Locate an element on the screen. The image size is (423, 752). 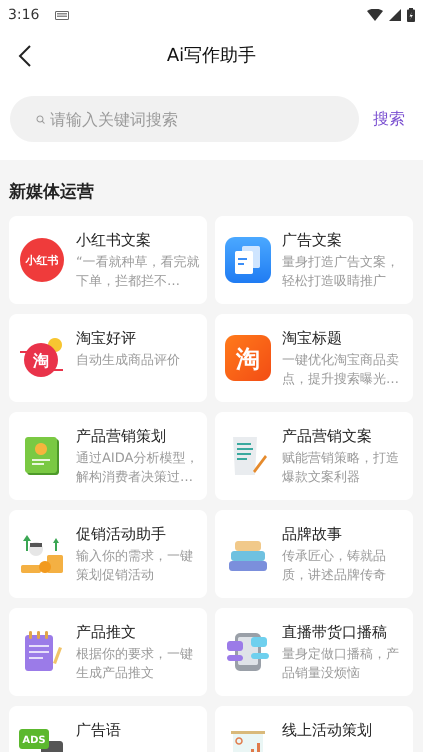
tool-card: 直播带货口播稿 量身定做口播稿，产品销量没烦恼 is located at coordinates (314, 652).